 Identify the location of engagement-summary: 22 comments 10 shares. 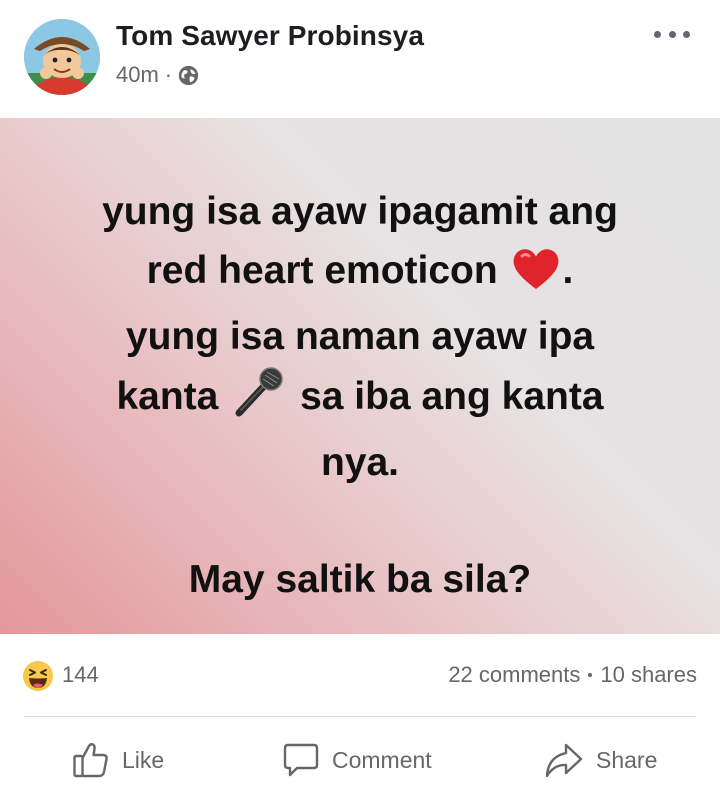
(572, 675).